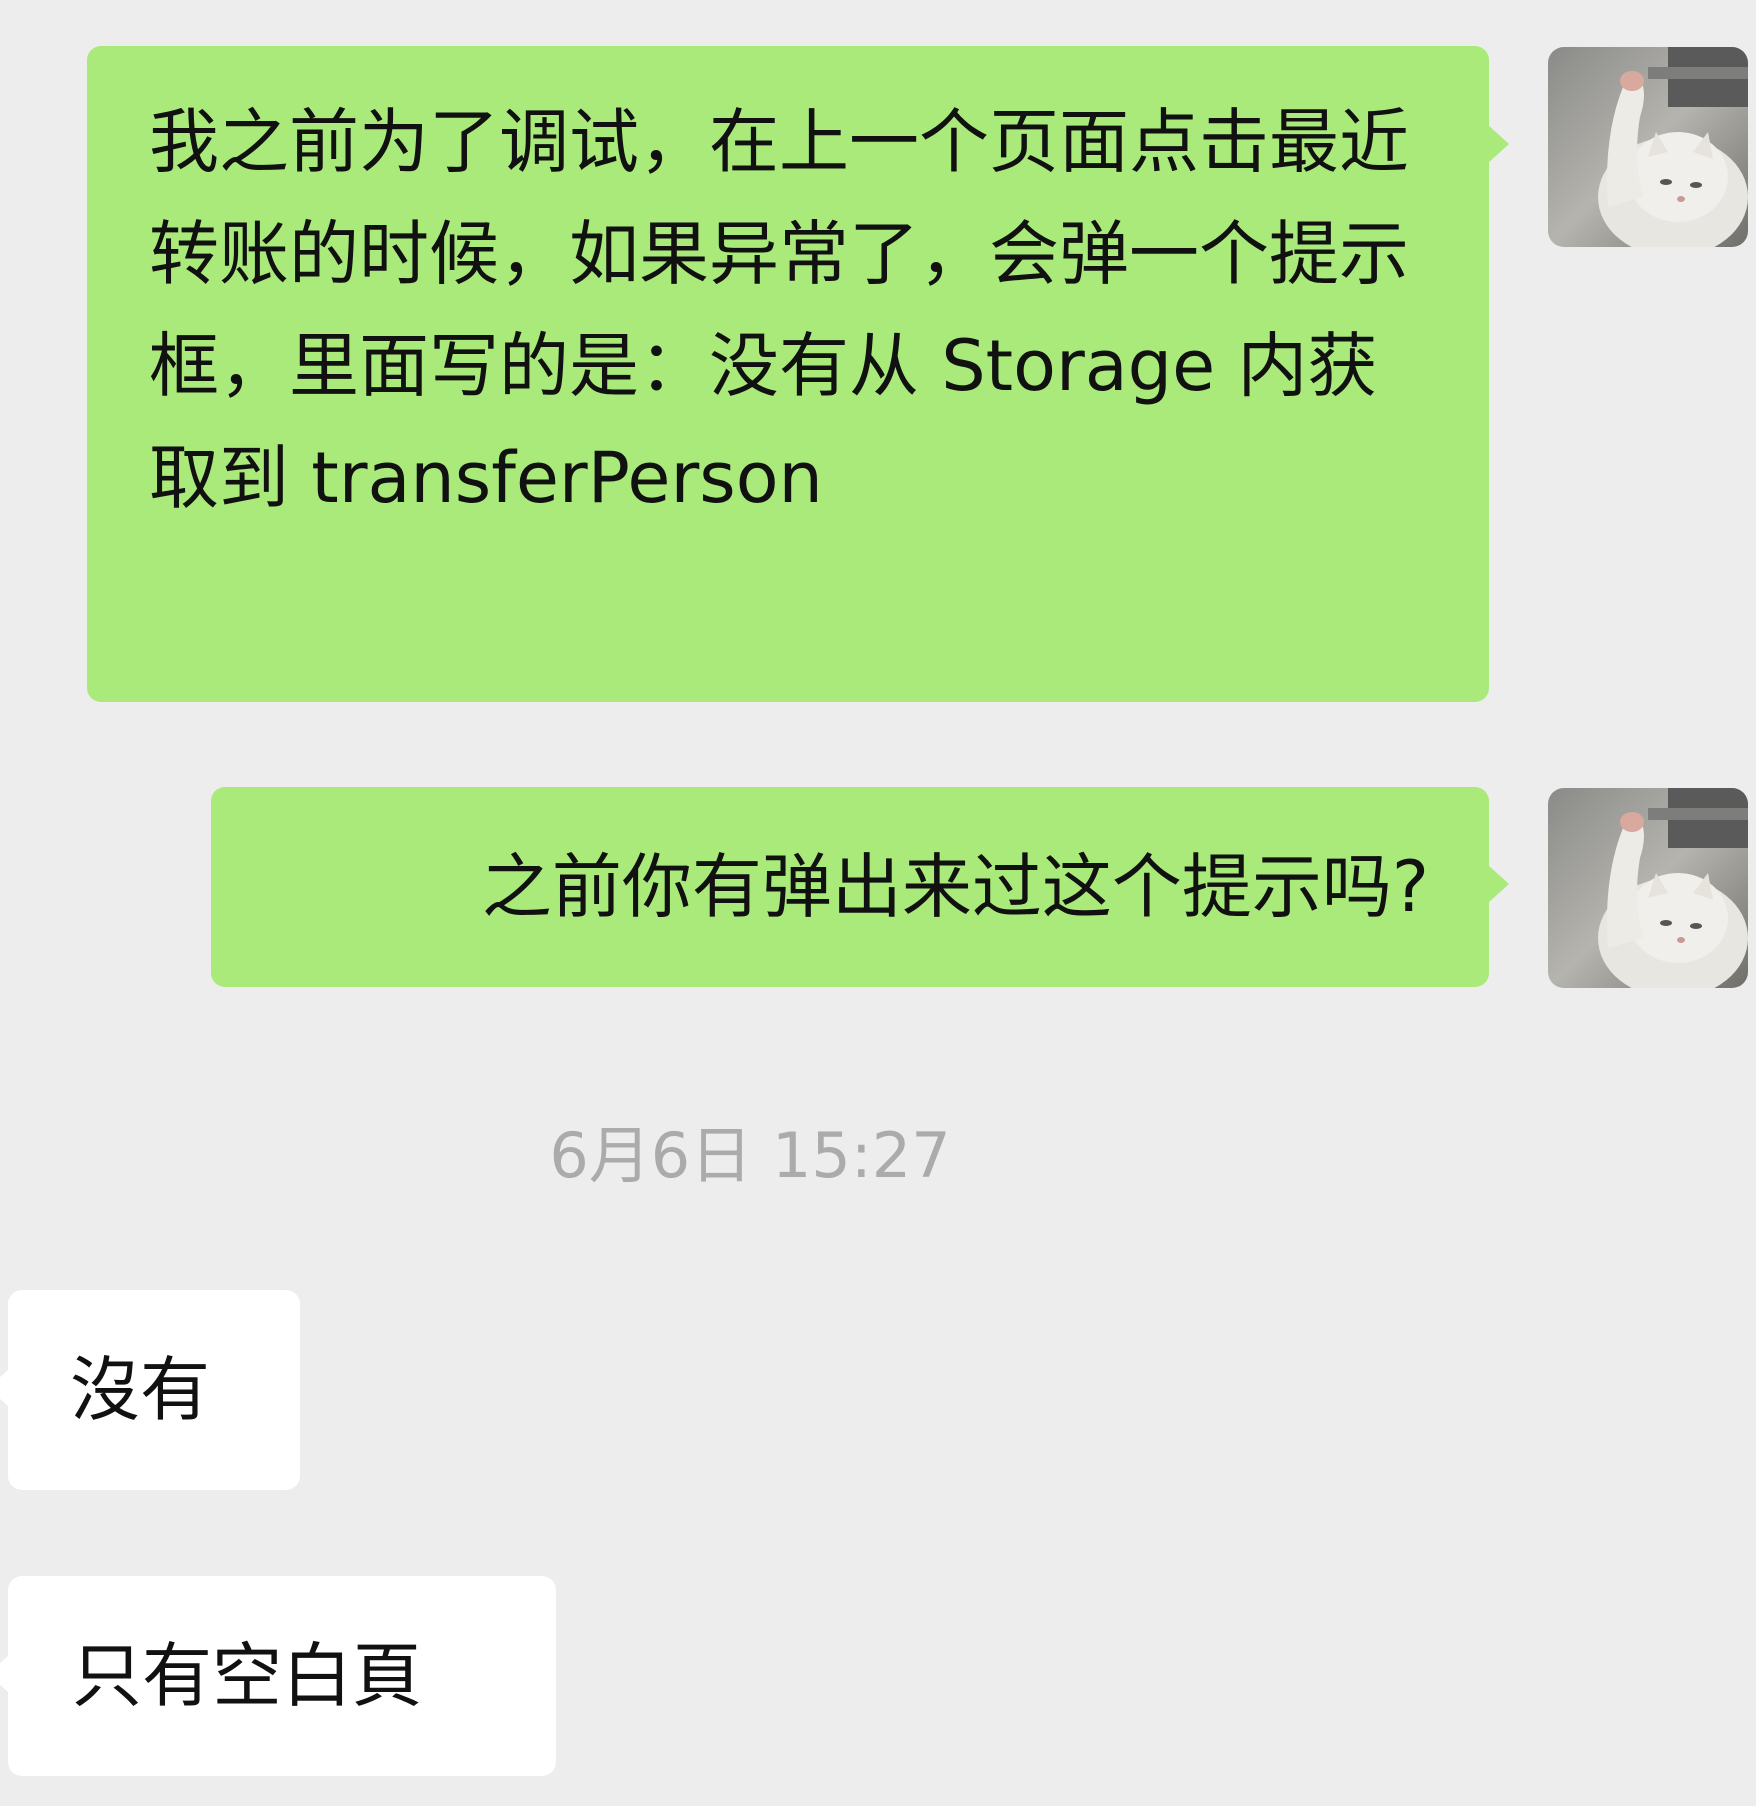 The width and height of the screenshot is (1756, 1806). I want to click on message-timestamp: 6月6日 15:27, so click(750, 1155).